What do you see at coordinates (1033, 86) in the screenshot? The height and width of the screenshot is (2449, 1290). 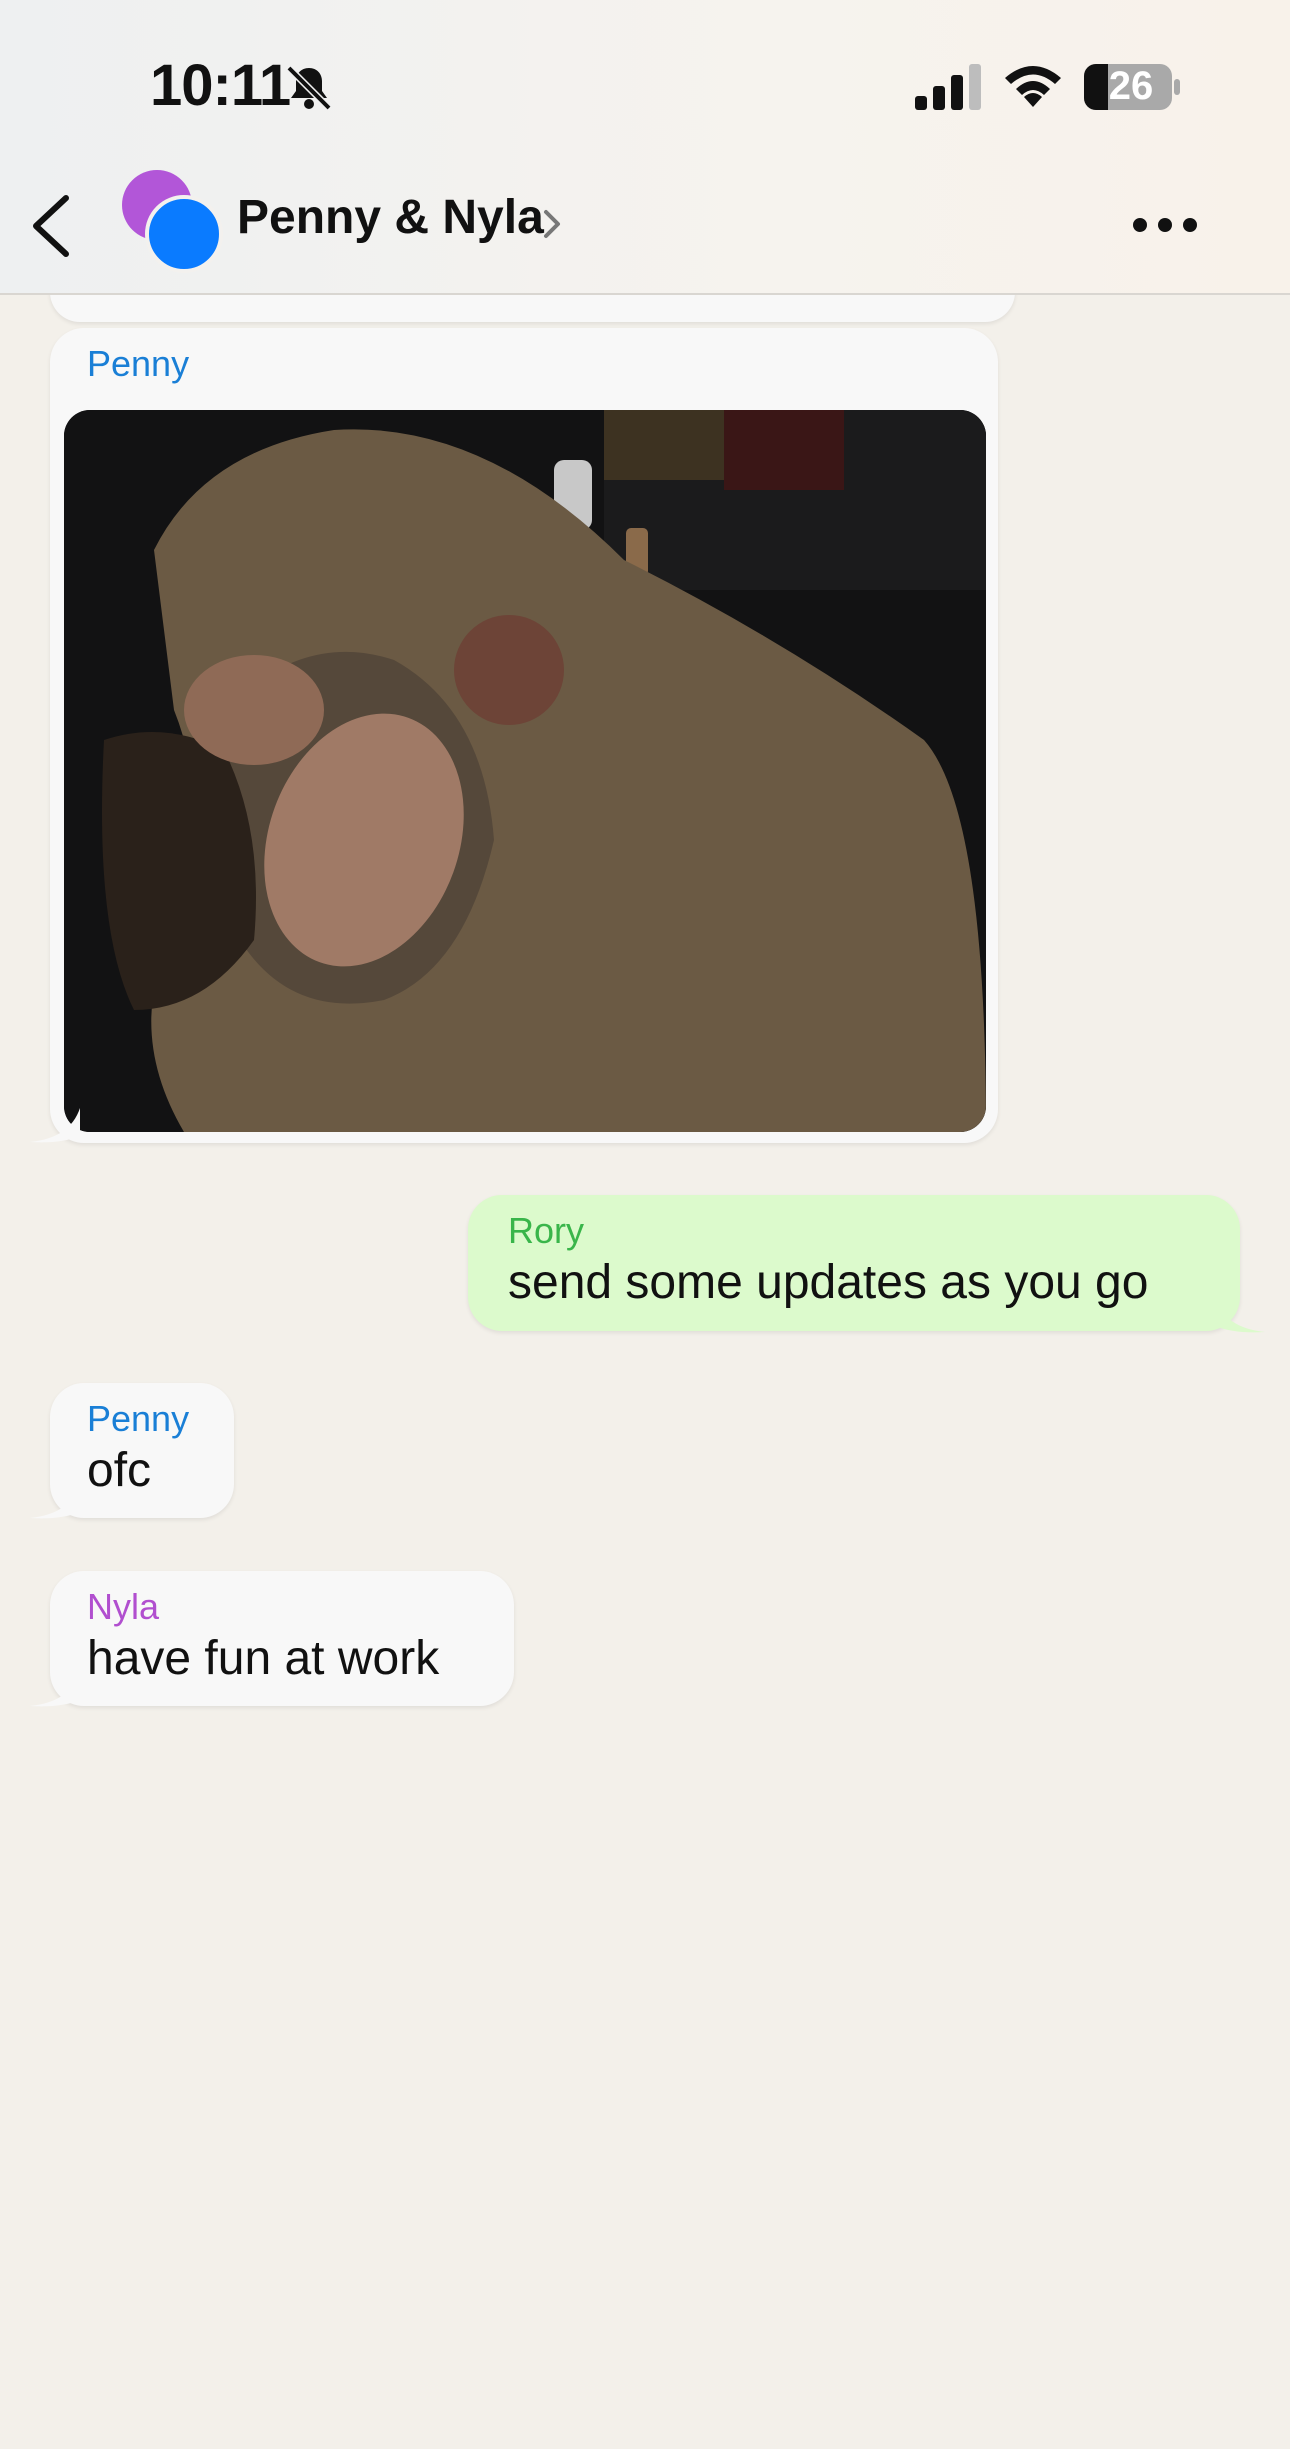 I see `wifi-icon` at bounding box center [1033, 86].